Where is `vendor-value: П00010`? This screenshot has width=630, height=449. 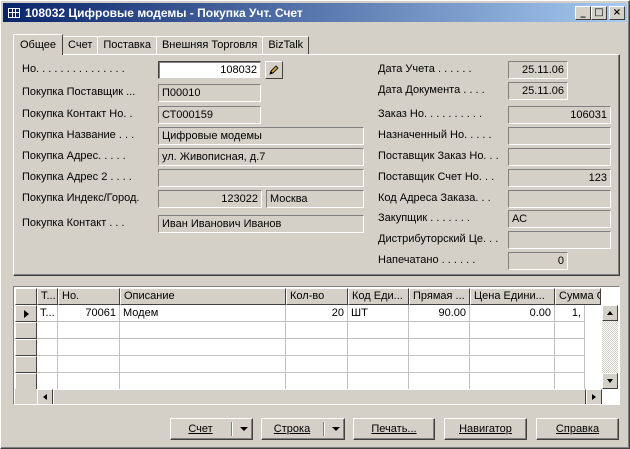
vendor-value: П00010 is located at coordinates (209, 93).